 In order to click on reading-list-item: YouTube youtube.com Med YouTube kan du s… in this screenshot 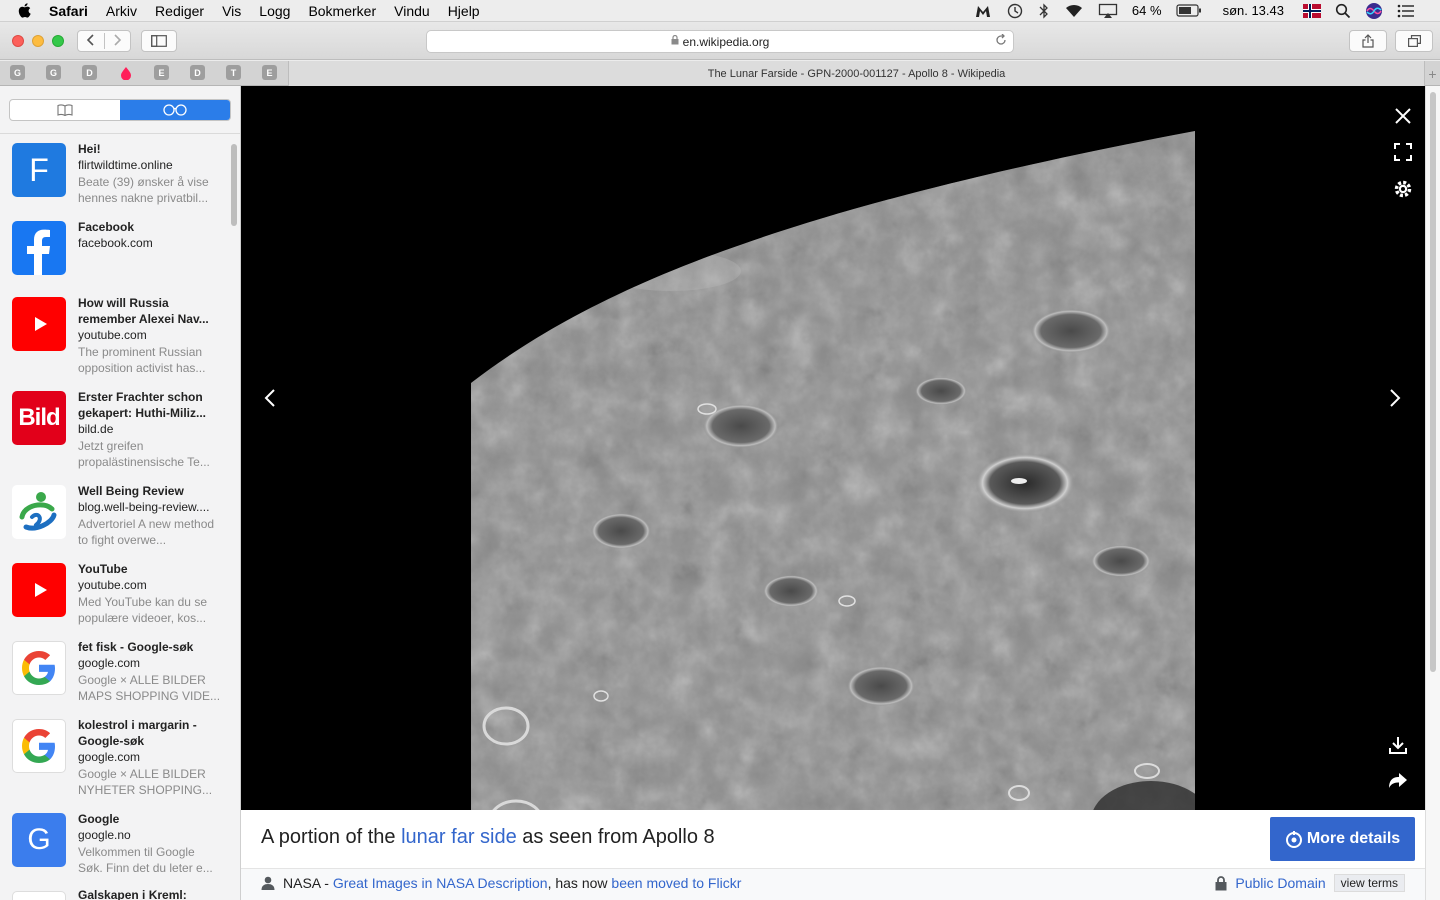, I will do `click(120, 595)`.